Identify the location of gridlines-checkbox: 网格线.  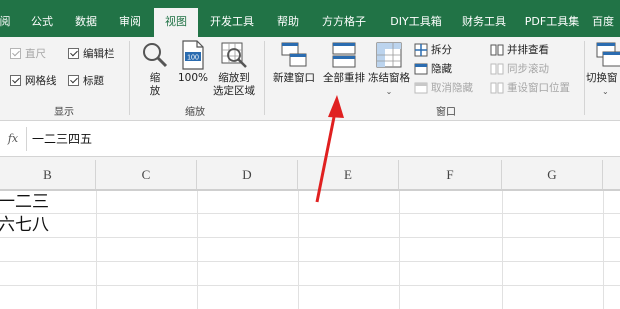
(33, 80).